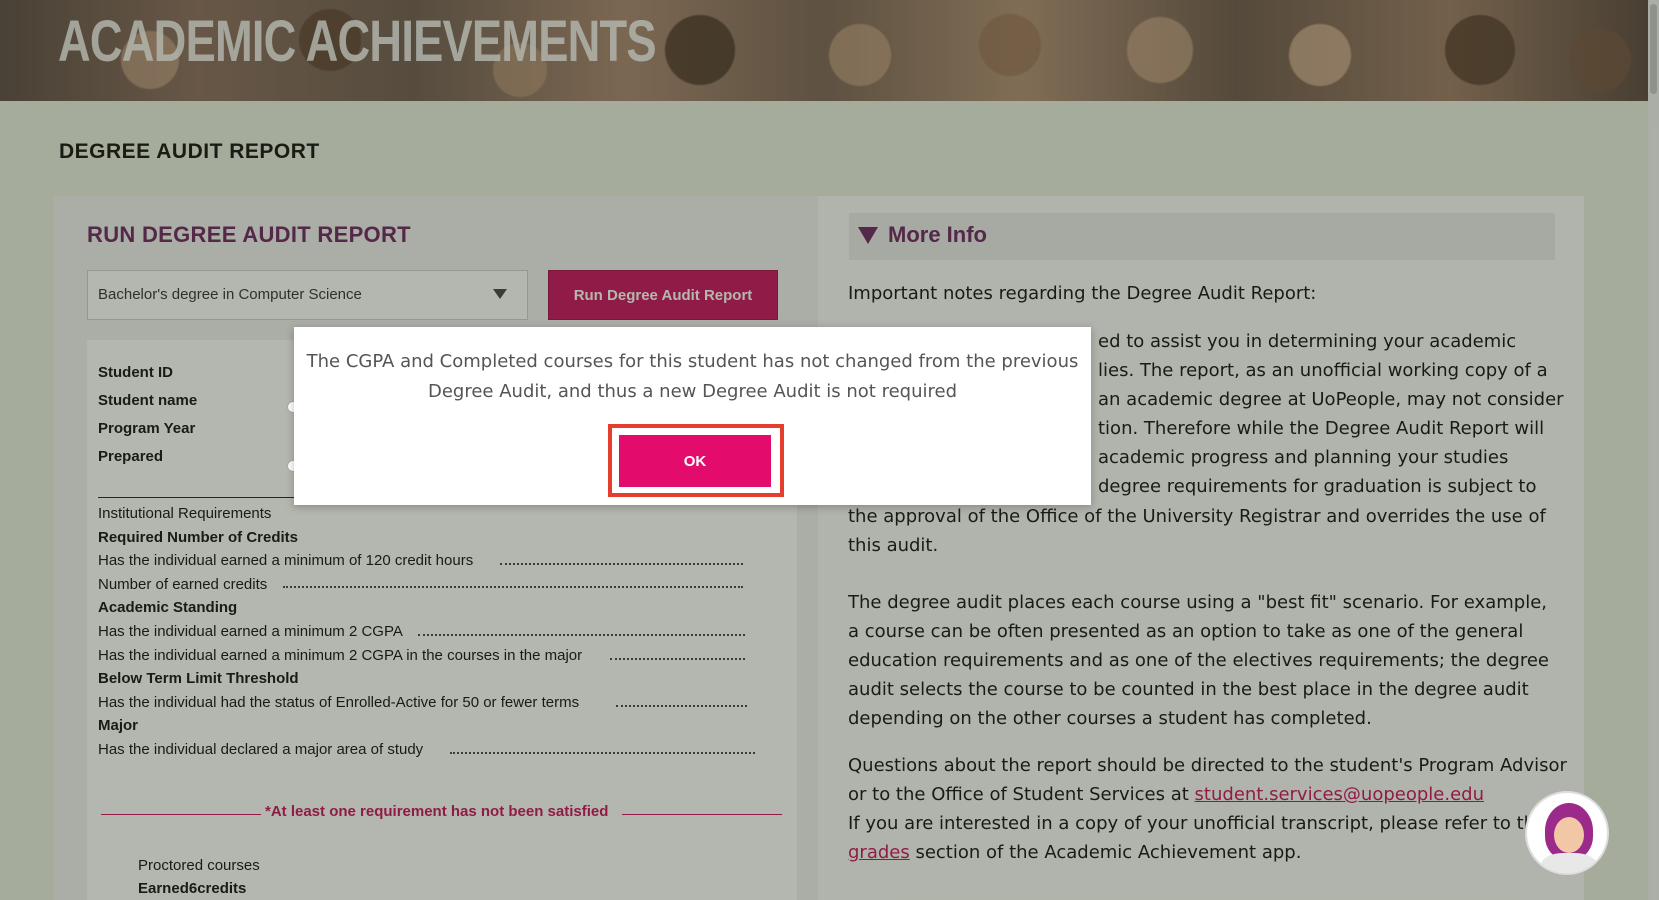 Image resolution: width=1659 pixels, height=900 pixels. Describe the element at coordinates (1569, 863) in the screenshot. I see `avatar-body` at that location.